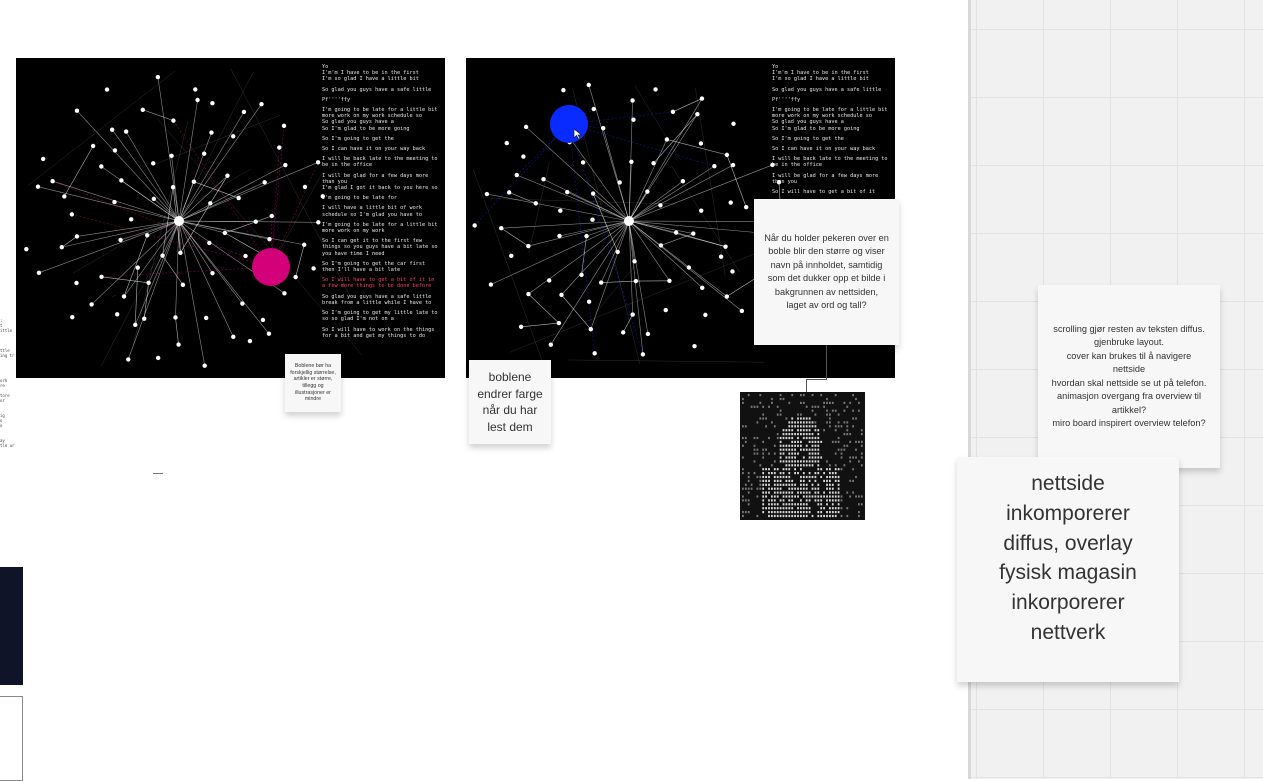 The height and width of the screenshot is (781, 1263). What do you see at coordinates (271, 267) in the screenshot?
I see `content-bubble-pink` at bounding box center [271, 267].